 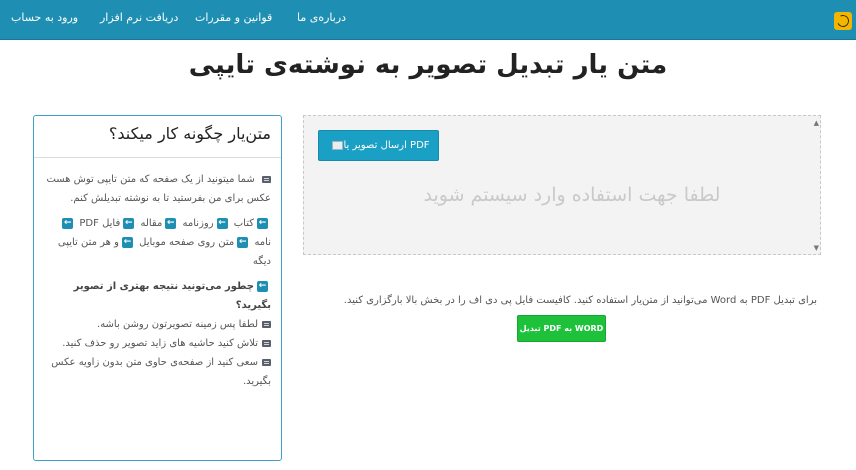 What do you see at coordinates (262, 242) in the screenshot?
I see `source-item: نامه` at bounding box center [262, 242].